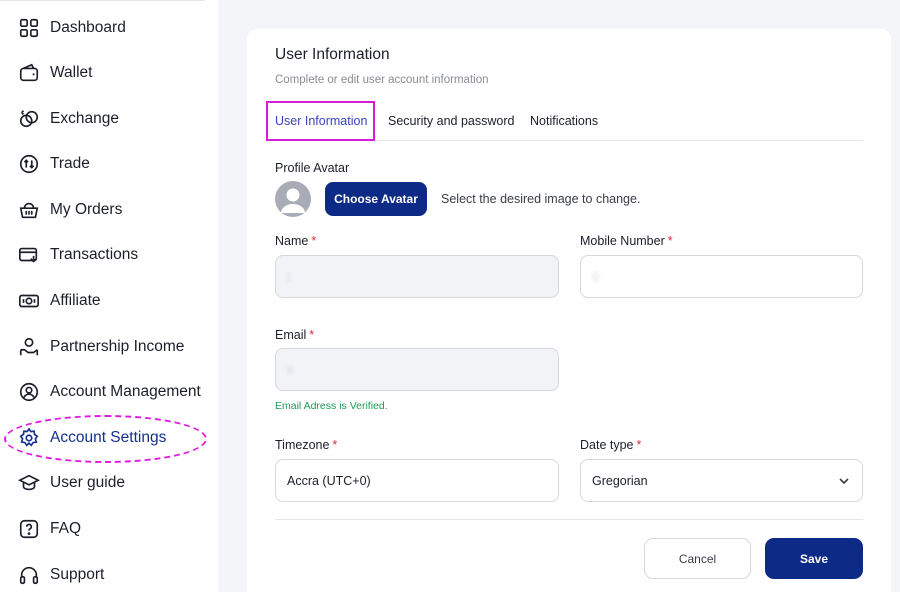 This screenshot has width=900, height=592. I want to click on gear-icon, so click(29, 438).